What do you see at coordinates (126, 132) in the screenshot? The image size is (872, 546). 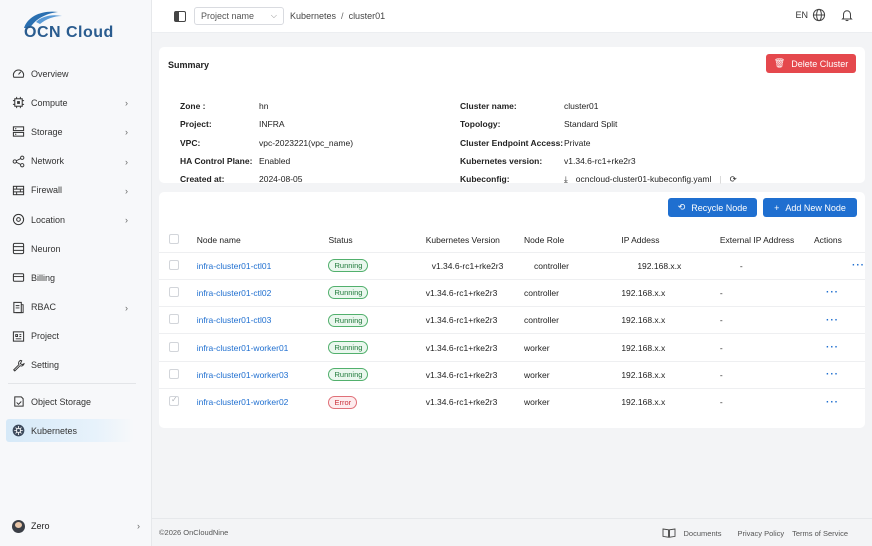 I see `chevron-right-icon: ›` at bounding box center [126, 132].